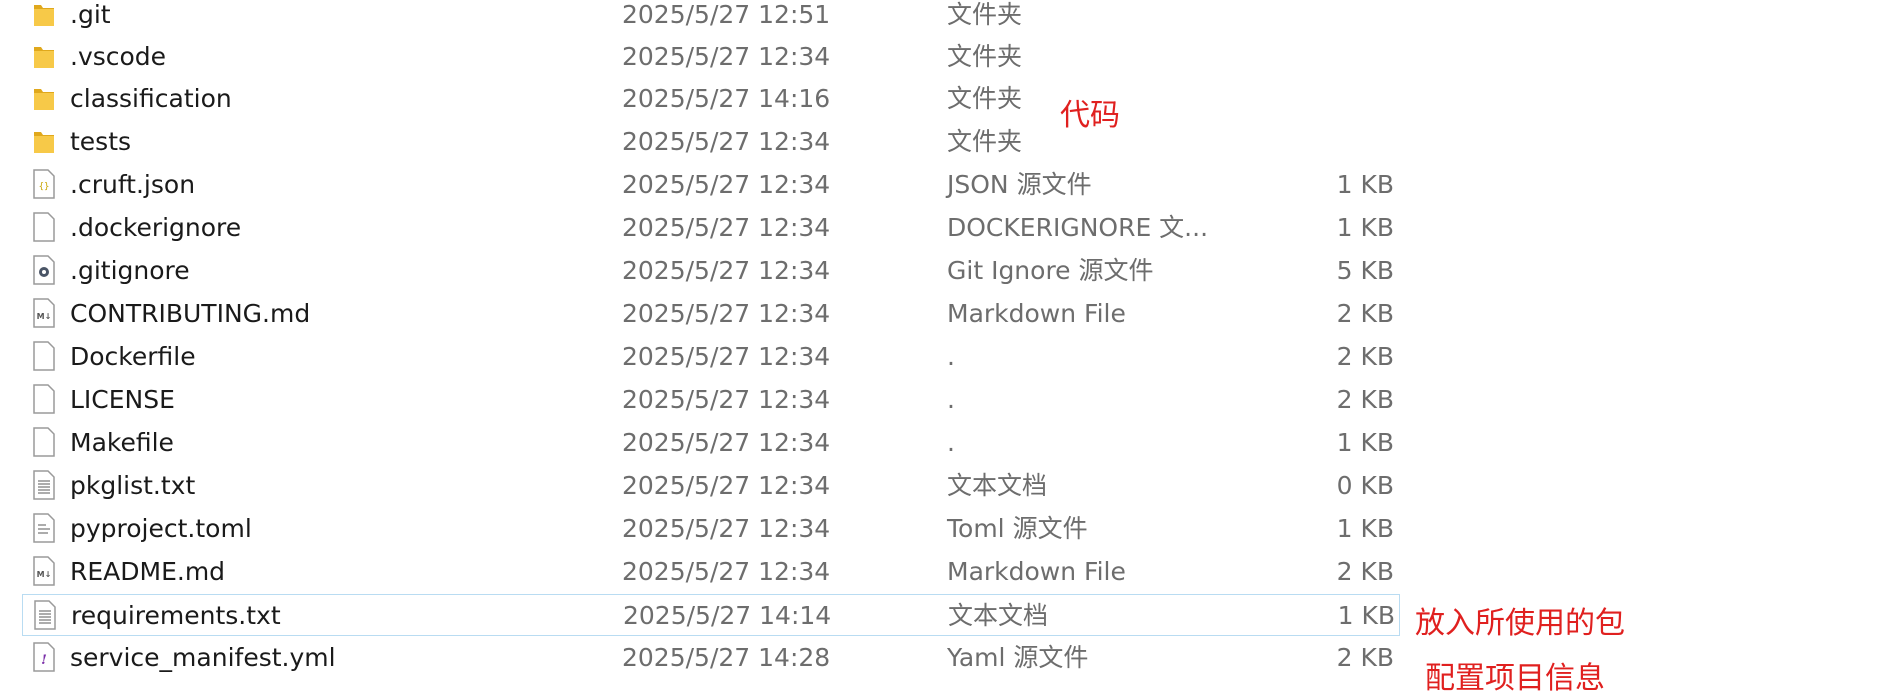 The image size is (1903, 697). What do you see at coordinates (156, 227) in the screenshot?
I see `file-name: .dockerignore` at bounding box center [156, 227].